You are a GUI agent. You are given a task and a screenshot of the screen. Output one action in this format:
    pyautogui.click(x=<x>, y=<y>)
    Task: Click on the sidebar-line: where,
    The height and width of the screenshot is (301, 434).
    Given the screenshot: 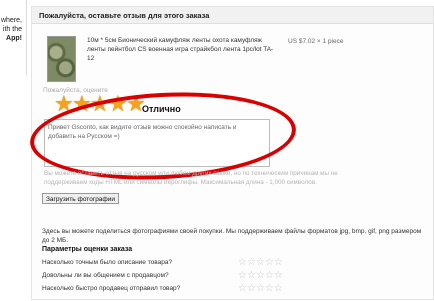 What is the action you would take?
    pyautogui.click(x=11, y=20)
    